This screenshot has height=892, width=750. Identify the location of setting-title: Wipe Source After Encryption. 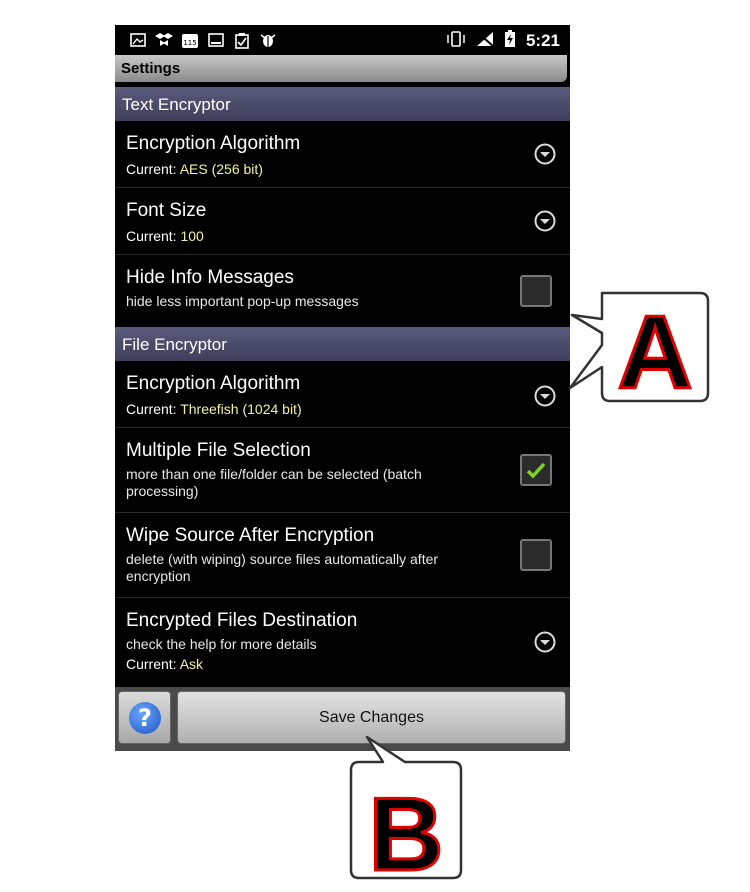
(250, 535).